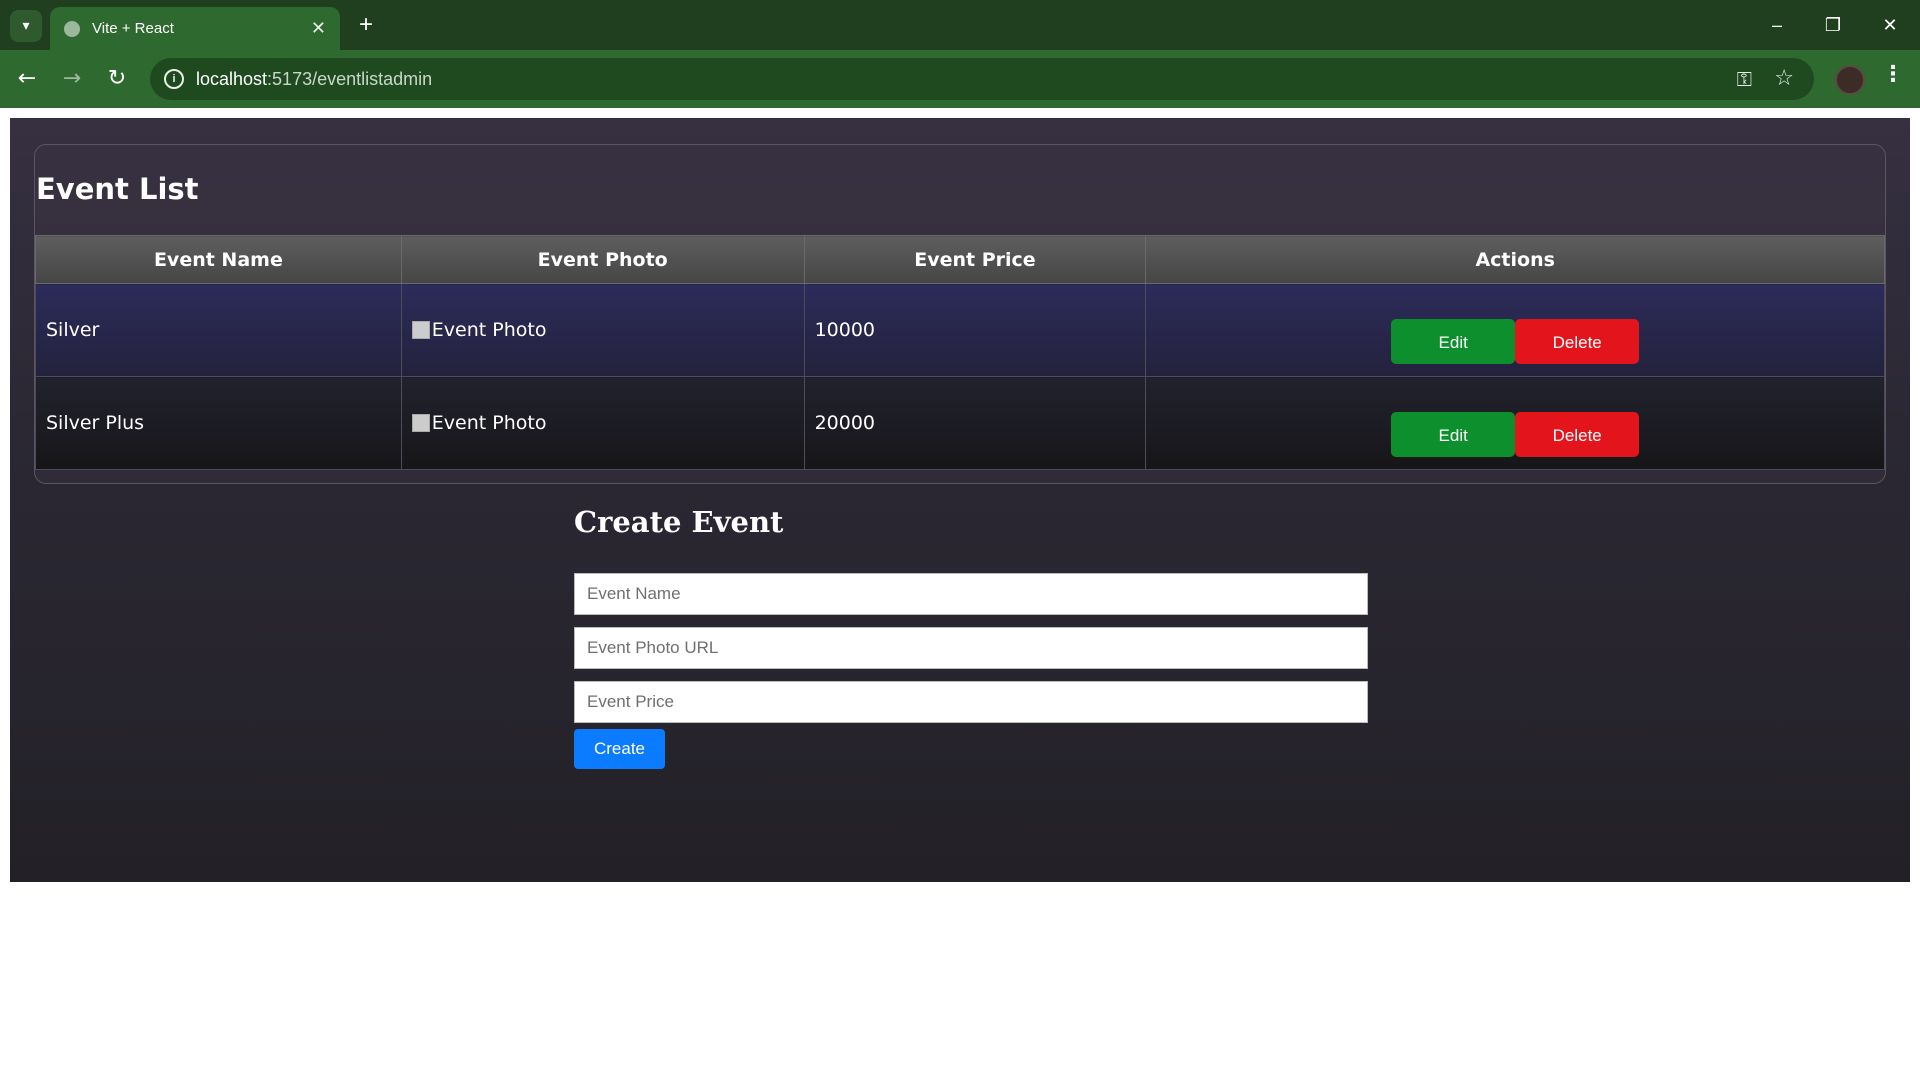 The image size is (1920, 1080). Describe the element at coordinates (366, 25) in the screenshot. I see `new-tab-button: +` at that location.